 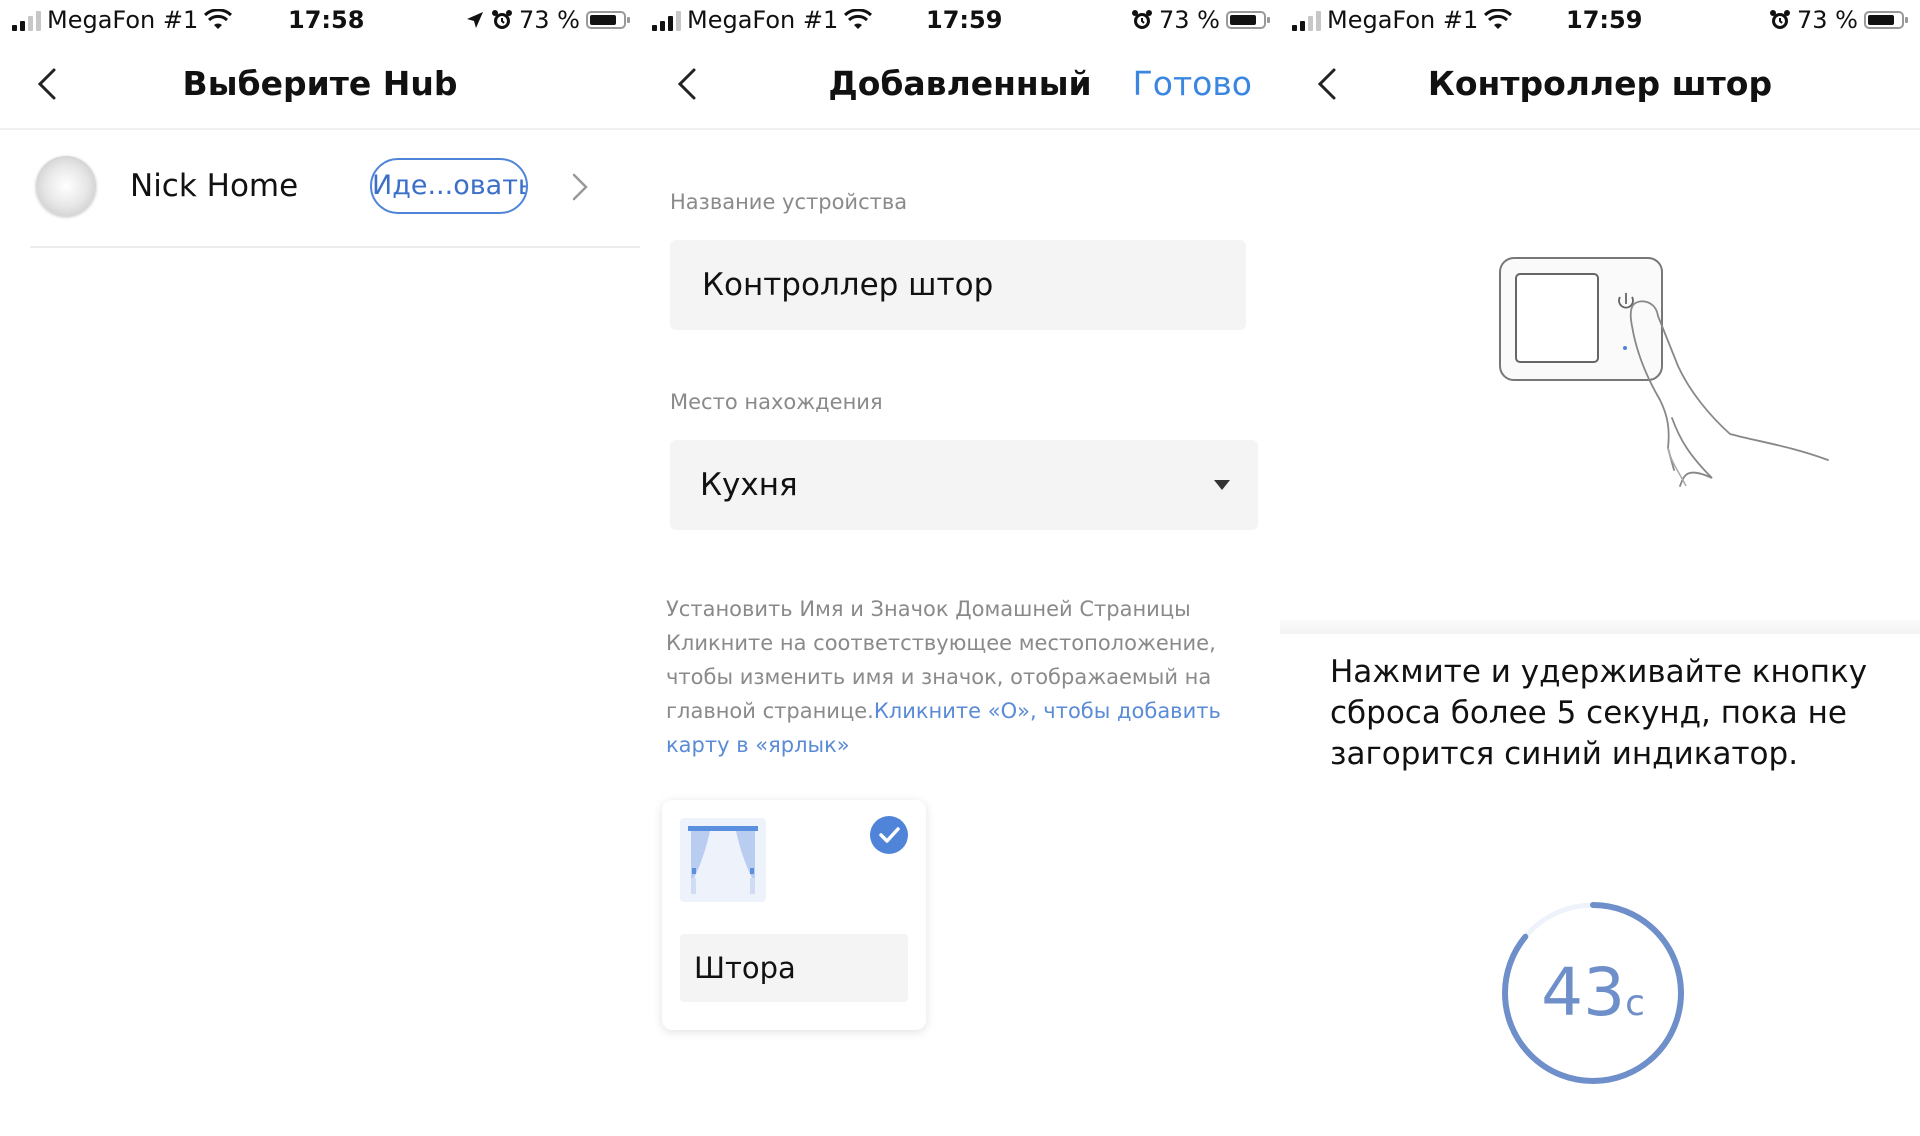 I want to click on hub-name: Nick Home, so click(x=214, y=186).